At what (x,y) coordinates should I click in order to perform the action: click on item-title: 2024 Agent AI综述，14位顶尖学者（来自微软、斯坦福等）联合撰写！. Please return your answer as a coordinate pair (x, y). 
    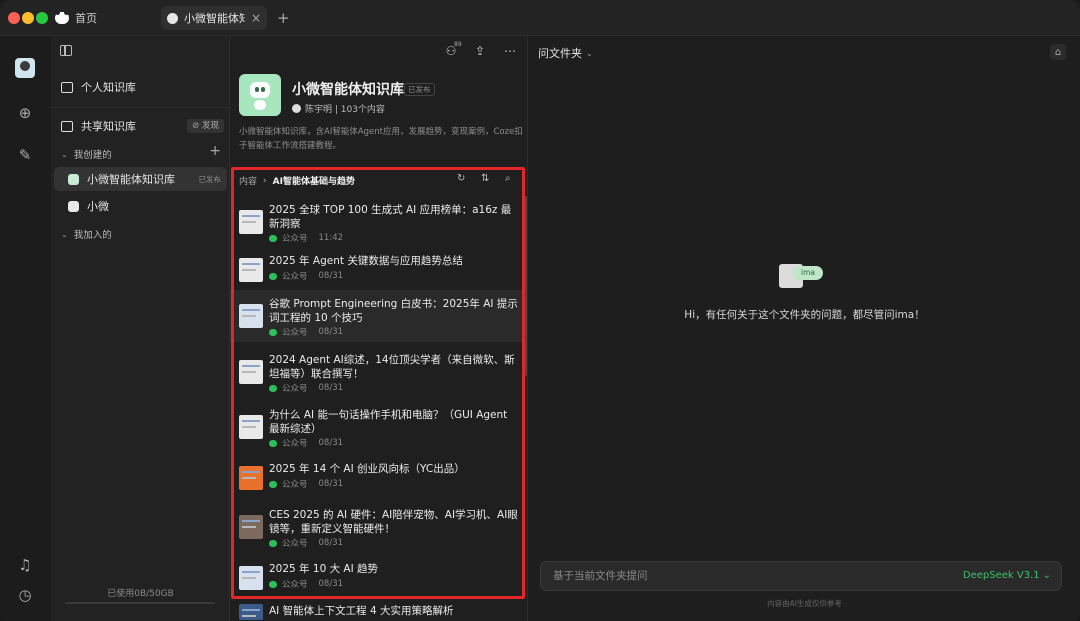
    Looking at the image, I should click on (392, 367).